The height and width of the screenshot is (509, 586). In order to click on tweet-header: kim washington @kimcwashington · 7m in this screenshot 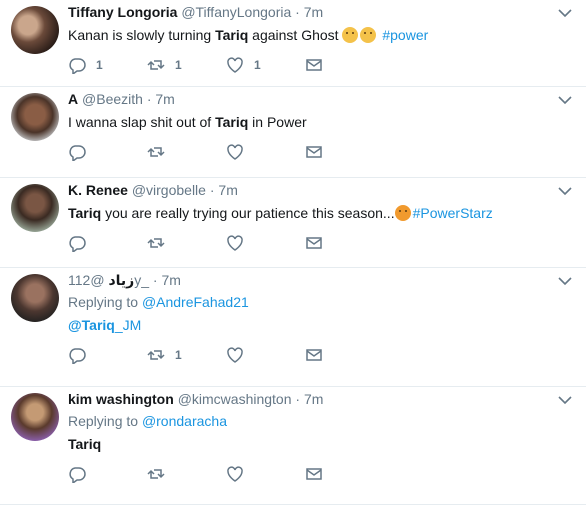, I will do `click(312, 399)`.